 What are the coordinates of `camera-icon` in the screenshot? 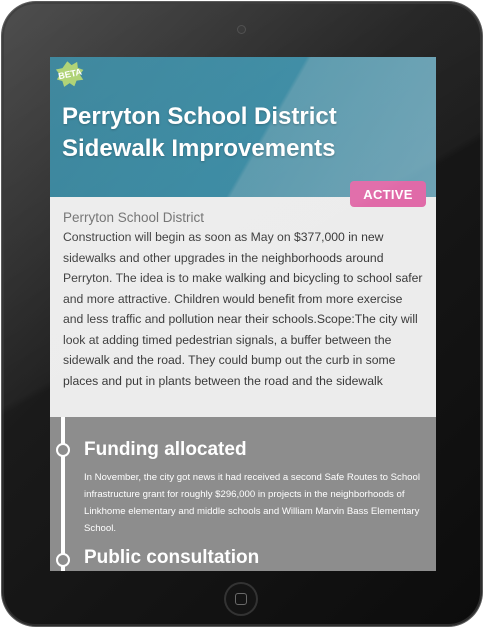 It's located at (241, 29).